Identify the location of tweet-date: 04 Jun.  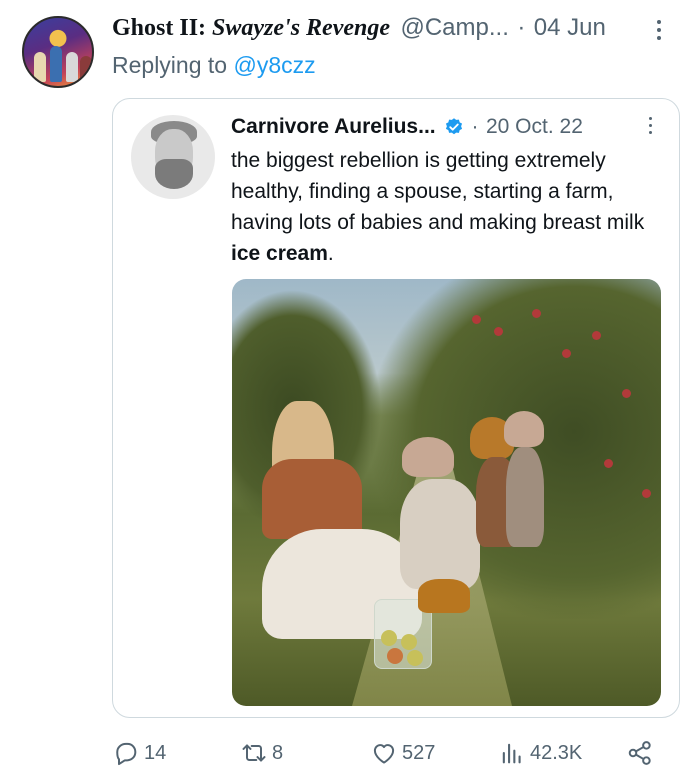
(570, 27).